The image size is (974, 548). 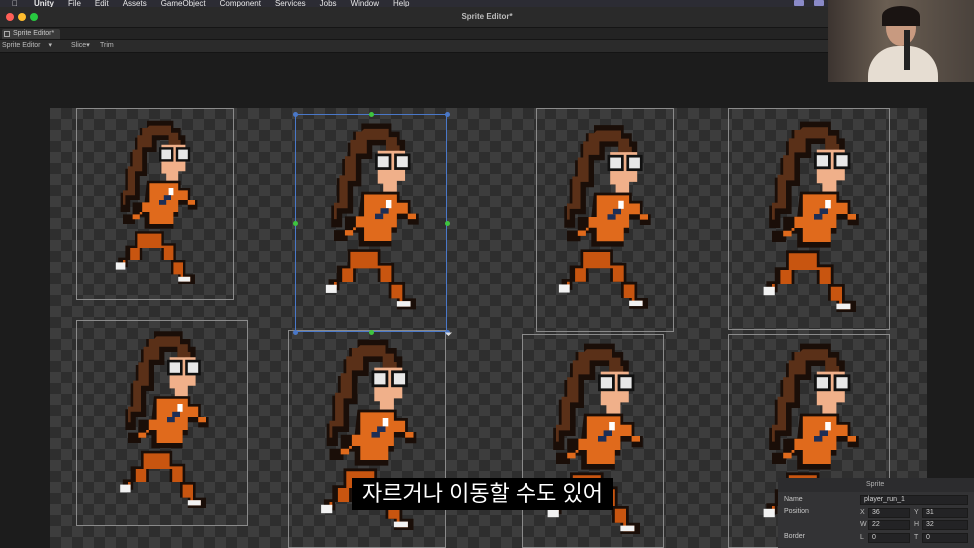 I want to click on tab-label: Sprite Editor*, so click(x=34, y=33).